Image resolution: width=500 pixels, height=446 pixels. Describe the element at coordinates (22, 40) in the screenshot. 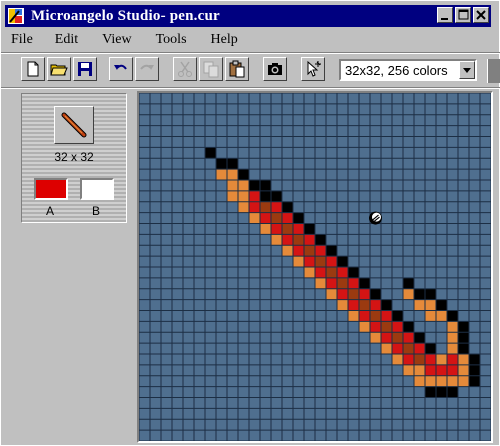

I see `menu-file: File` at that location.